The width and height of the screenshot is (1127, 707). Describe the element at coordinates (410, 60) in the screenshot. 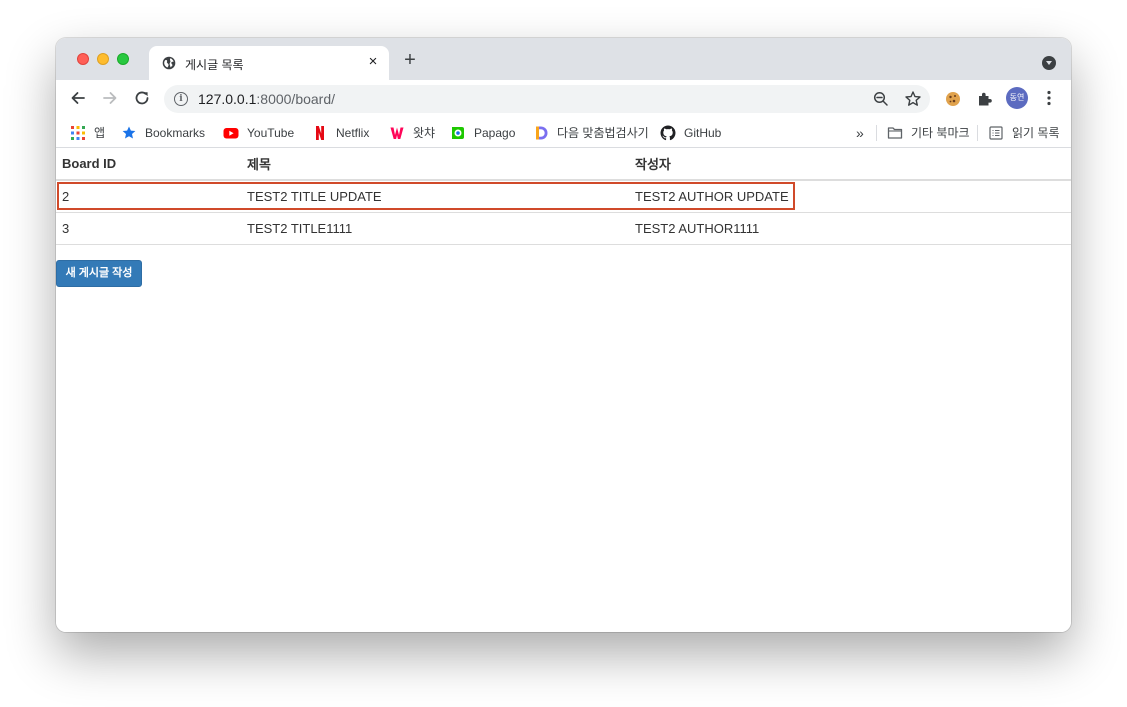

I see `new-tab-button: +` at that location.